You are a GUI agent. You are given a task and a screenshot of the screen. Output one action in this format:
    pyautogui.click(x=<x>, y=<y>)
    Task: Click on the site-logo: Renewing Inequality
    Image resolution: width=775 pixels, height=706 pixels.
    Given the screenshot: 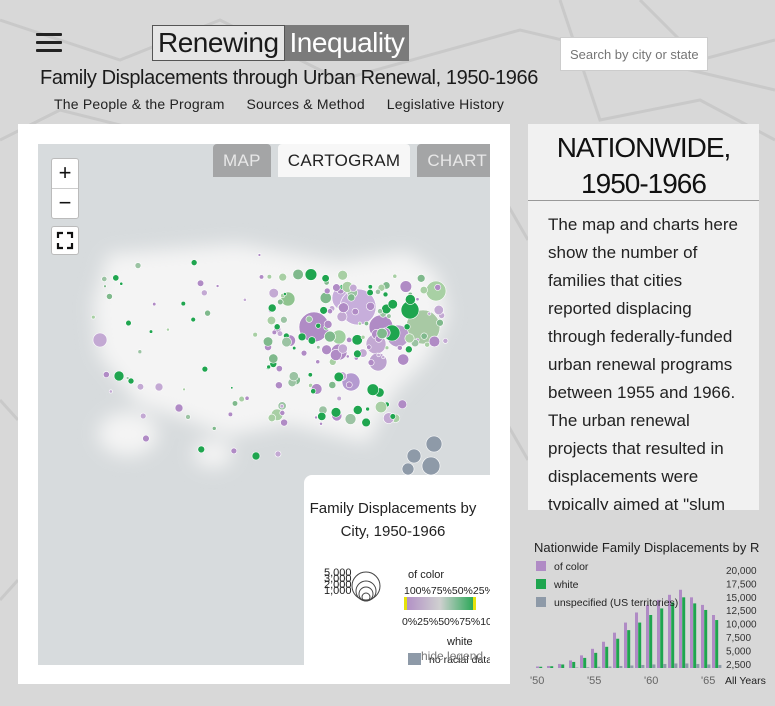 What is the action you would take?
    pyautogui.click(x=281, y=43)
    